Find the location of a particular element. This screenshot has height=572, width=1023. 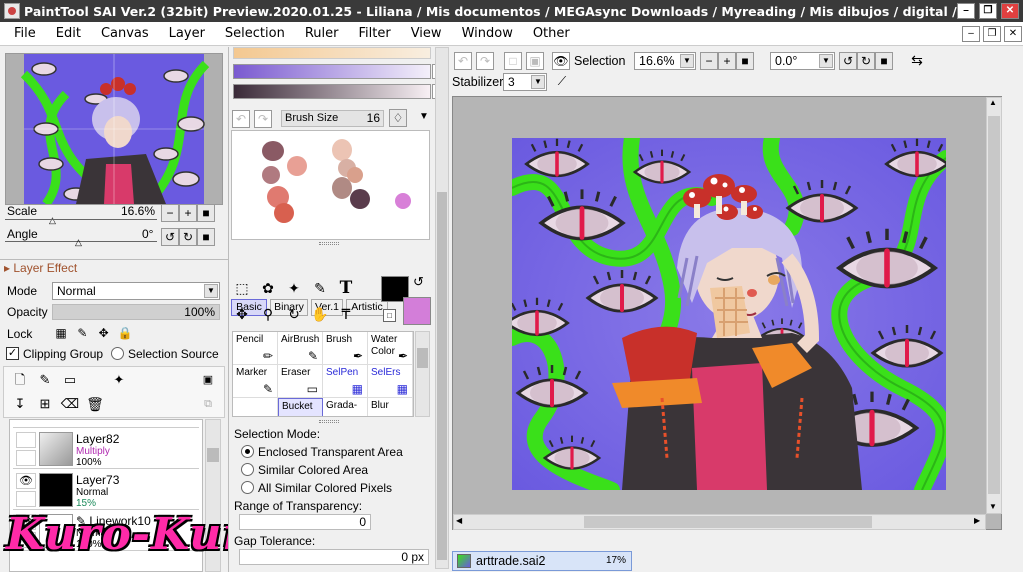

gap-tolerance-slider: 0 px is located at coordinates (334, 557).